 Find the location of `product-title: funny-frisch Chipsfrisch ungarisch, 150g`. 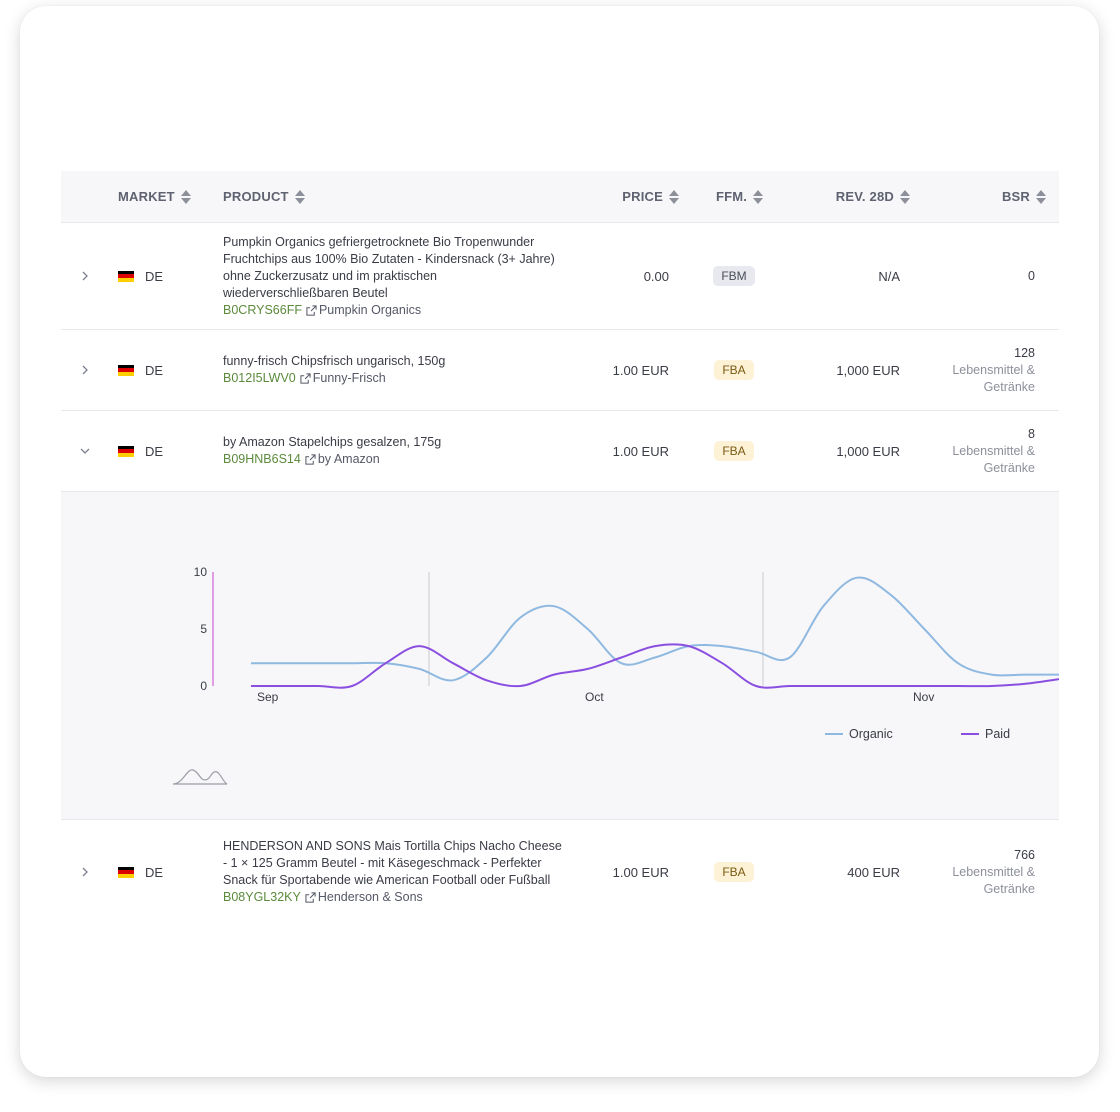

product-title: funny-frisch Chipsfrisch ungarisch, 150g is located at coordinates (334, 361).